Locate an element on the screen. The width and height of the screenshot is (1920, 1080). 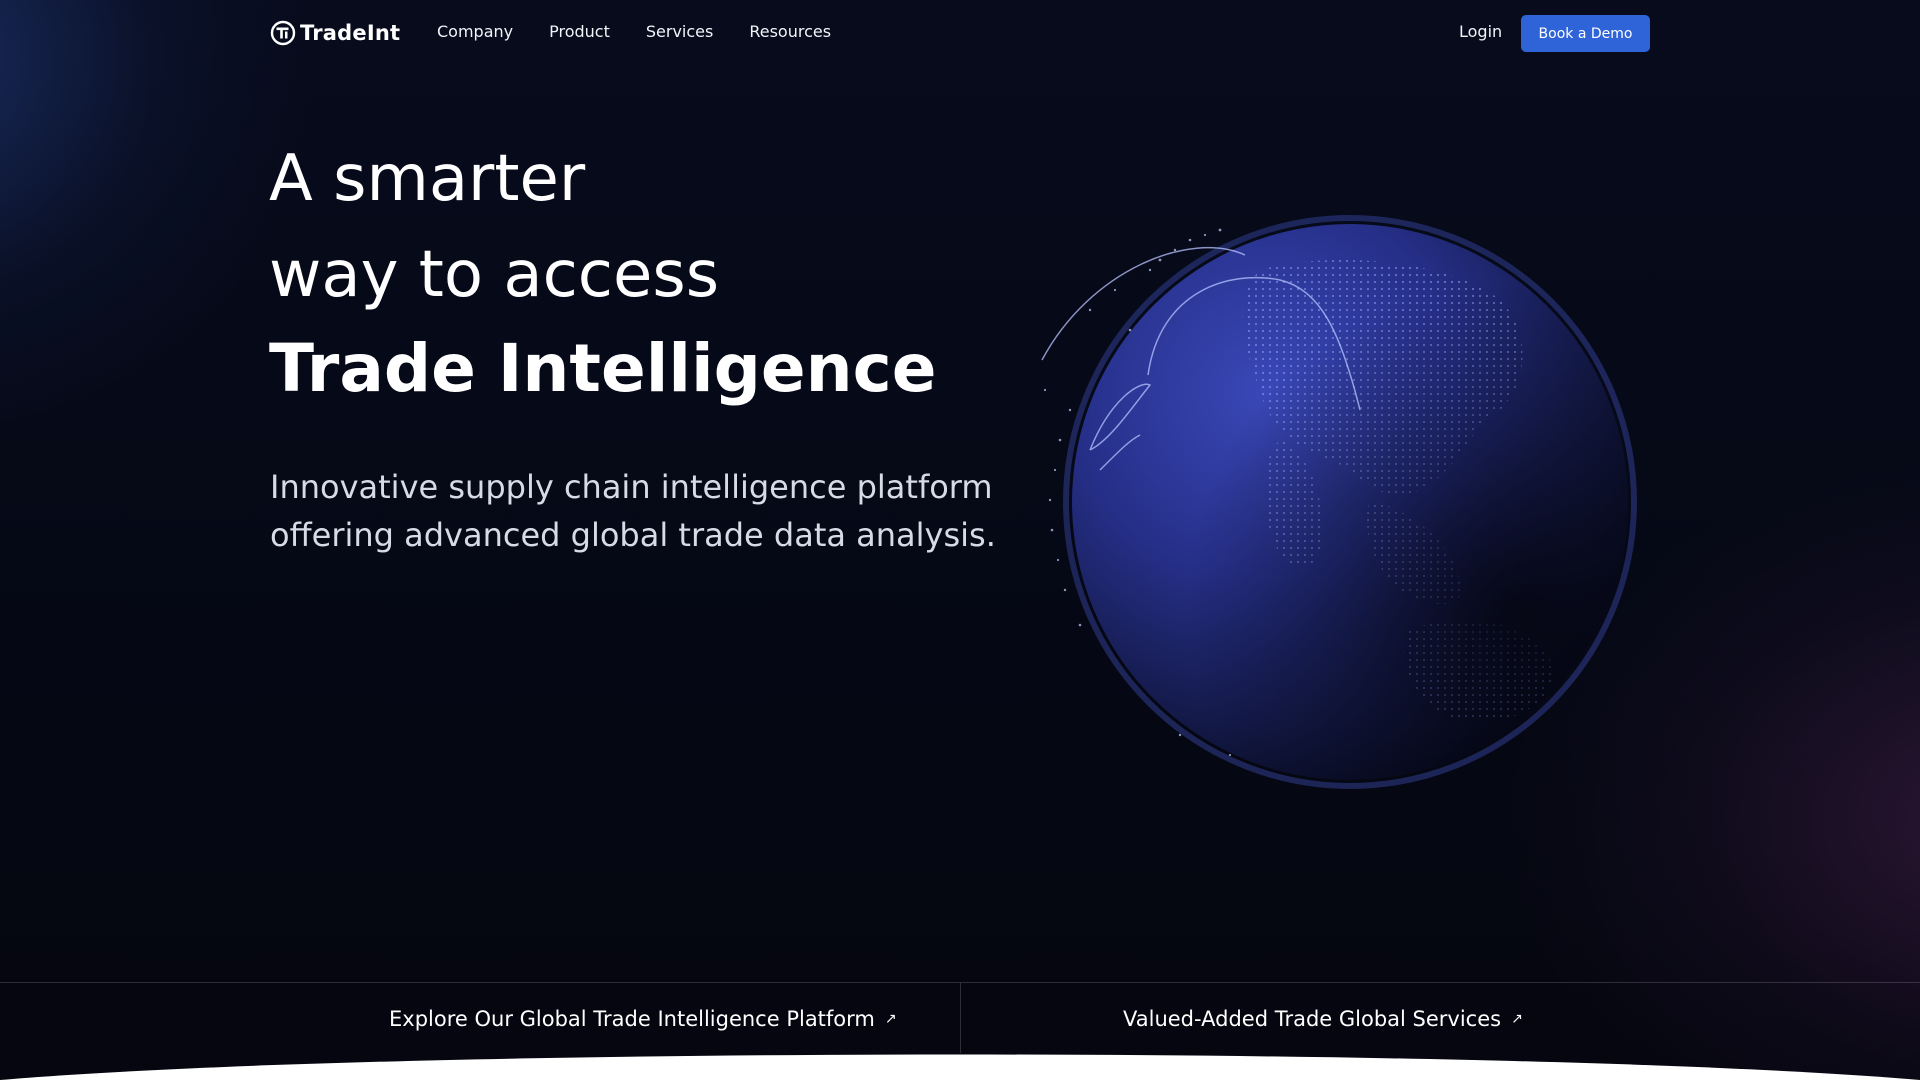
main-nav: Company Product Services Resources is located at coordinates (652, 31).